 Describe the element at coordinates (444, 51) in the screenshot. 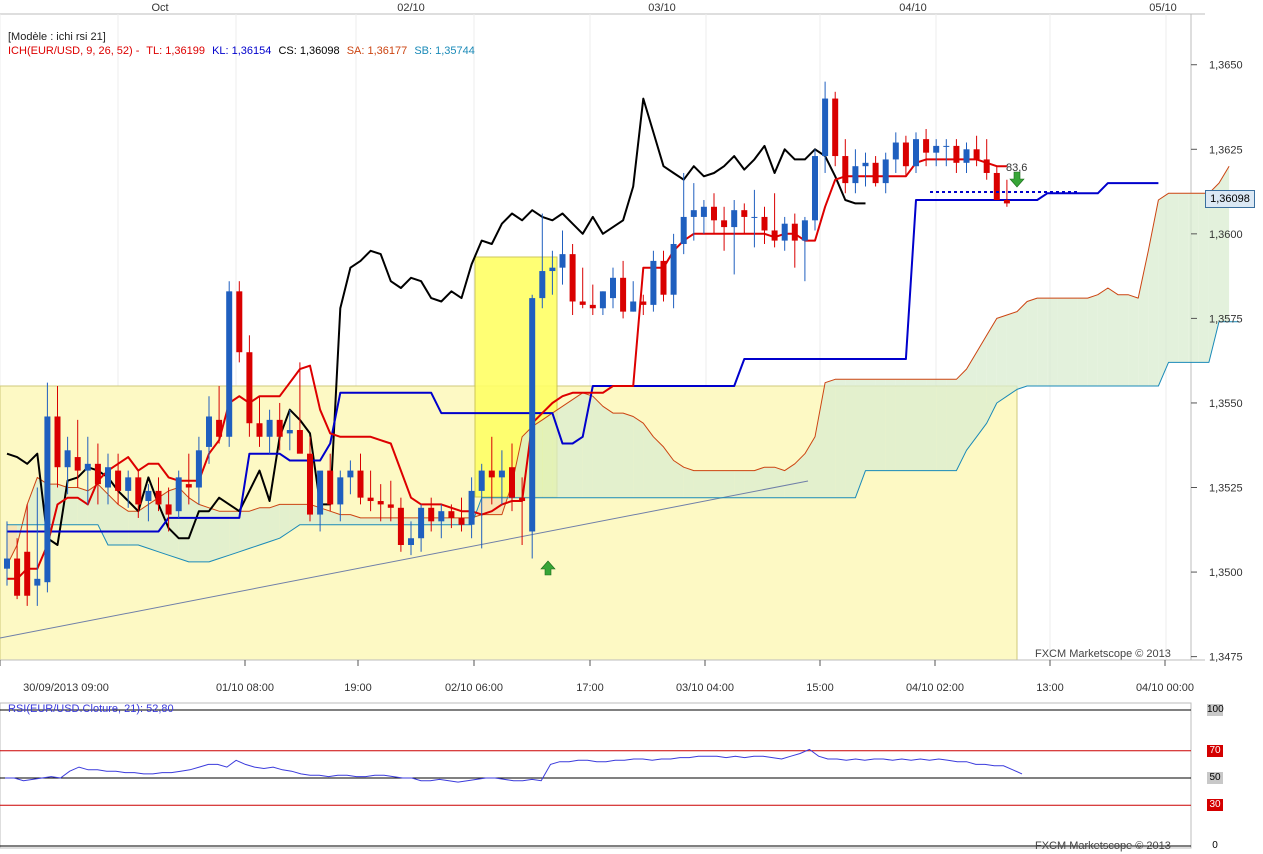

I see `senkou-b-value: SB: 1,35744` at that location.